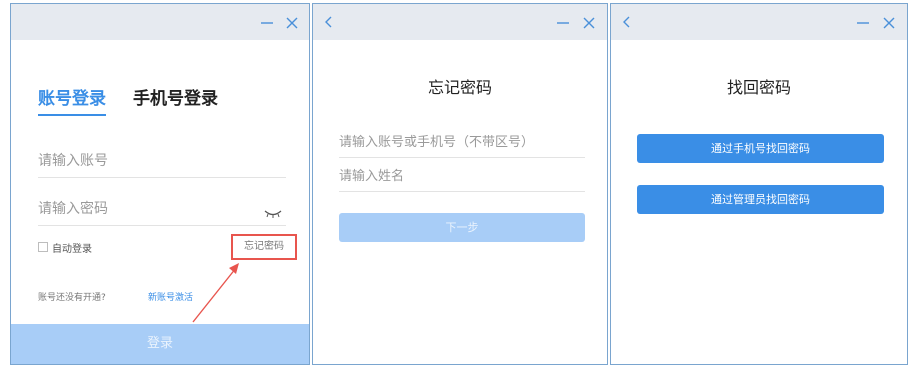 The image size is (913, 369). What do you see at coordinates (160, 344) in the screenshot?
I see `login-button: 登录` at bounding box center [160, 344].